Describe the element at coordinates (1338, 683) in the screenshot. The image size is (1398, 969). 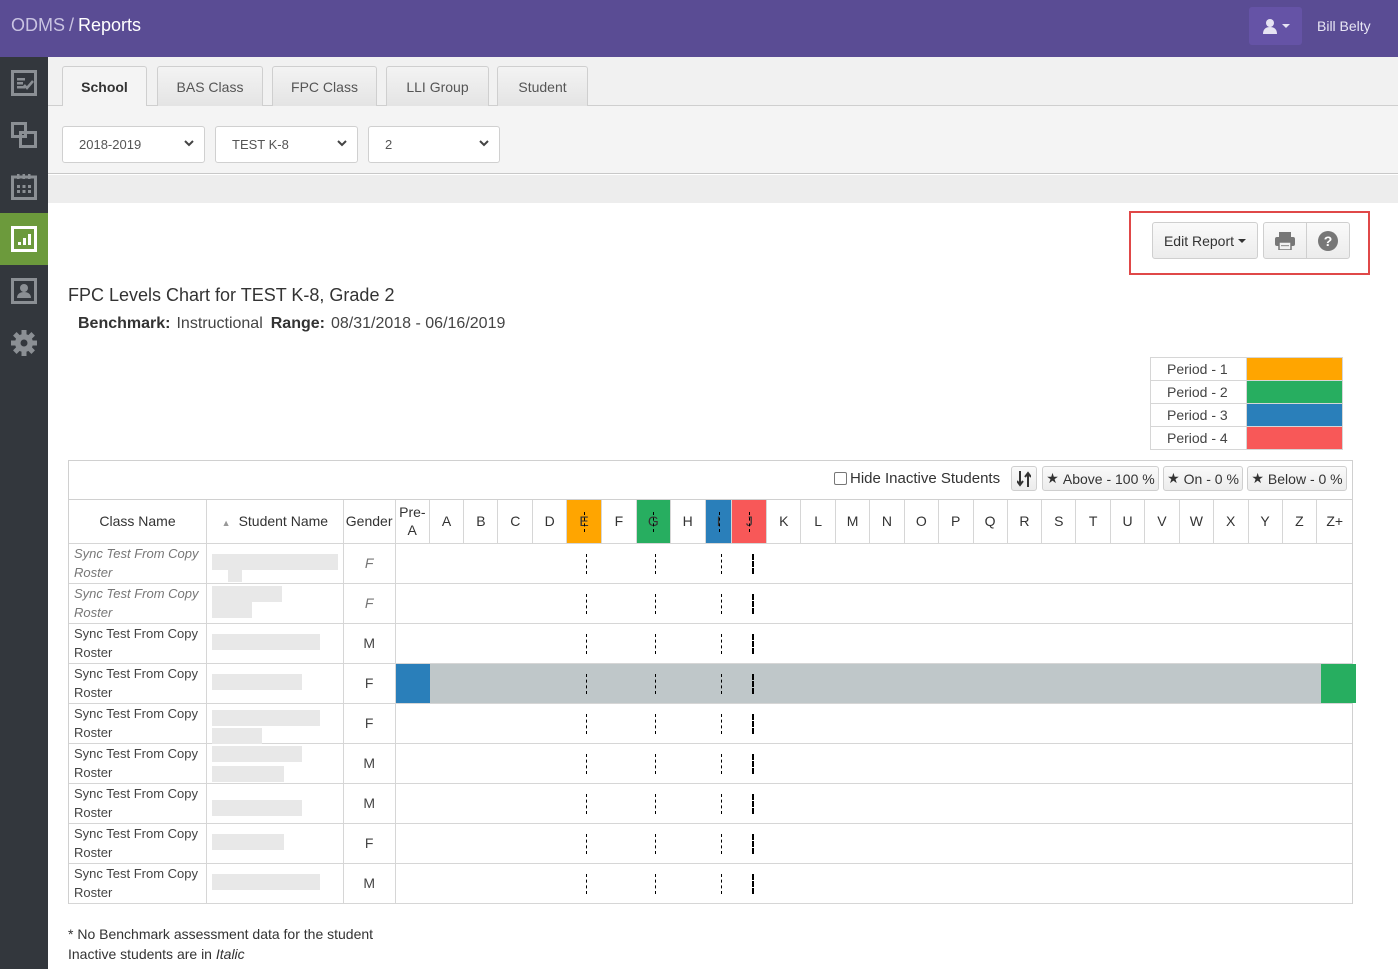
I see `end-level-marker` at that location.